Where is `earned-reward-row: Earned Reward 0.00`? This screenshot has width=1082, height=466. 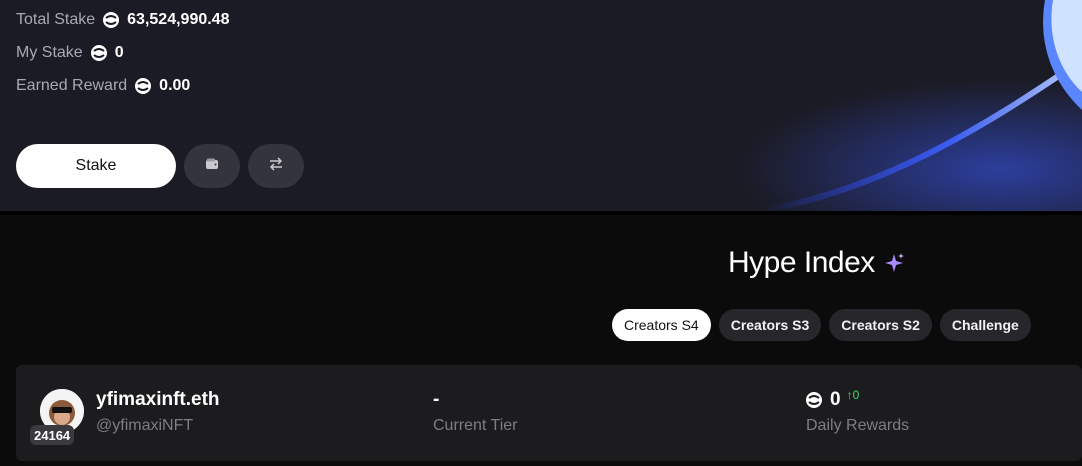
earned-reward-row: Earned Reward 0.00 is located at coordinates (103, 86).